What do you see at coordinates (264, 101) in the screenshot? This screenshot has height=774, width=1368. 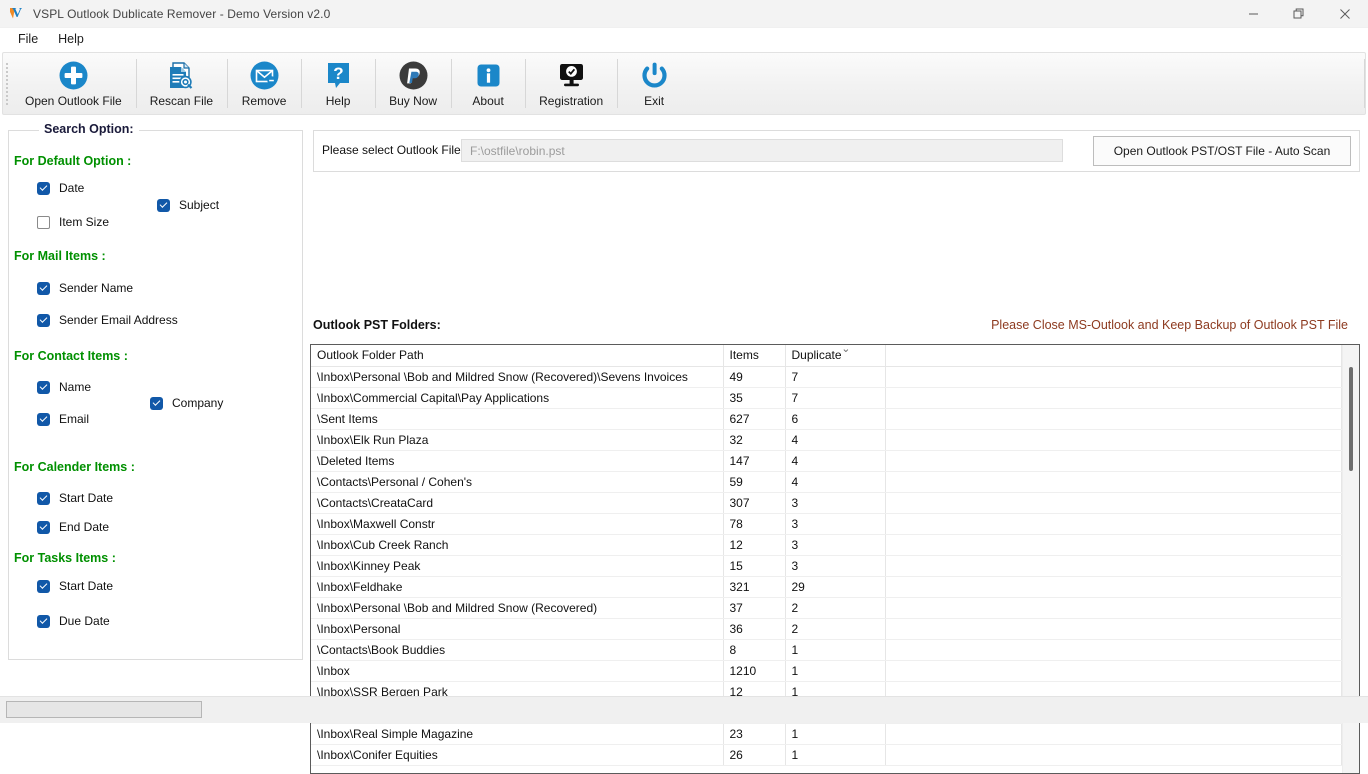 I see `remove-label: Remove` at bounding box center [264, 101].